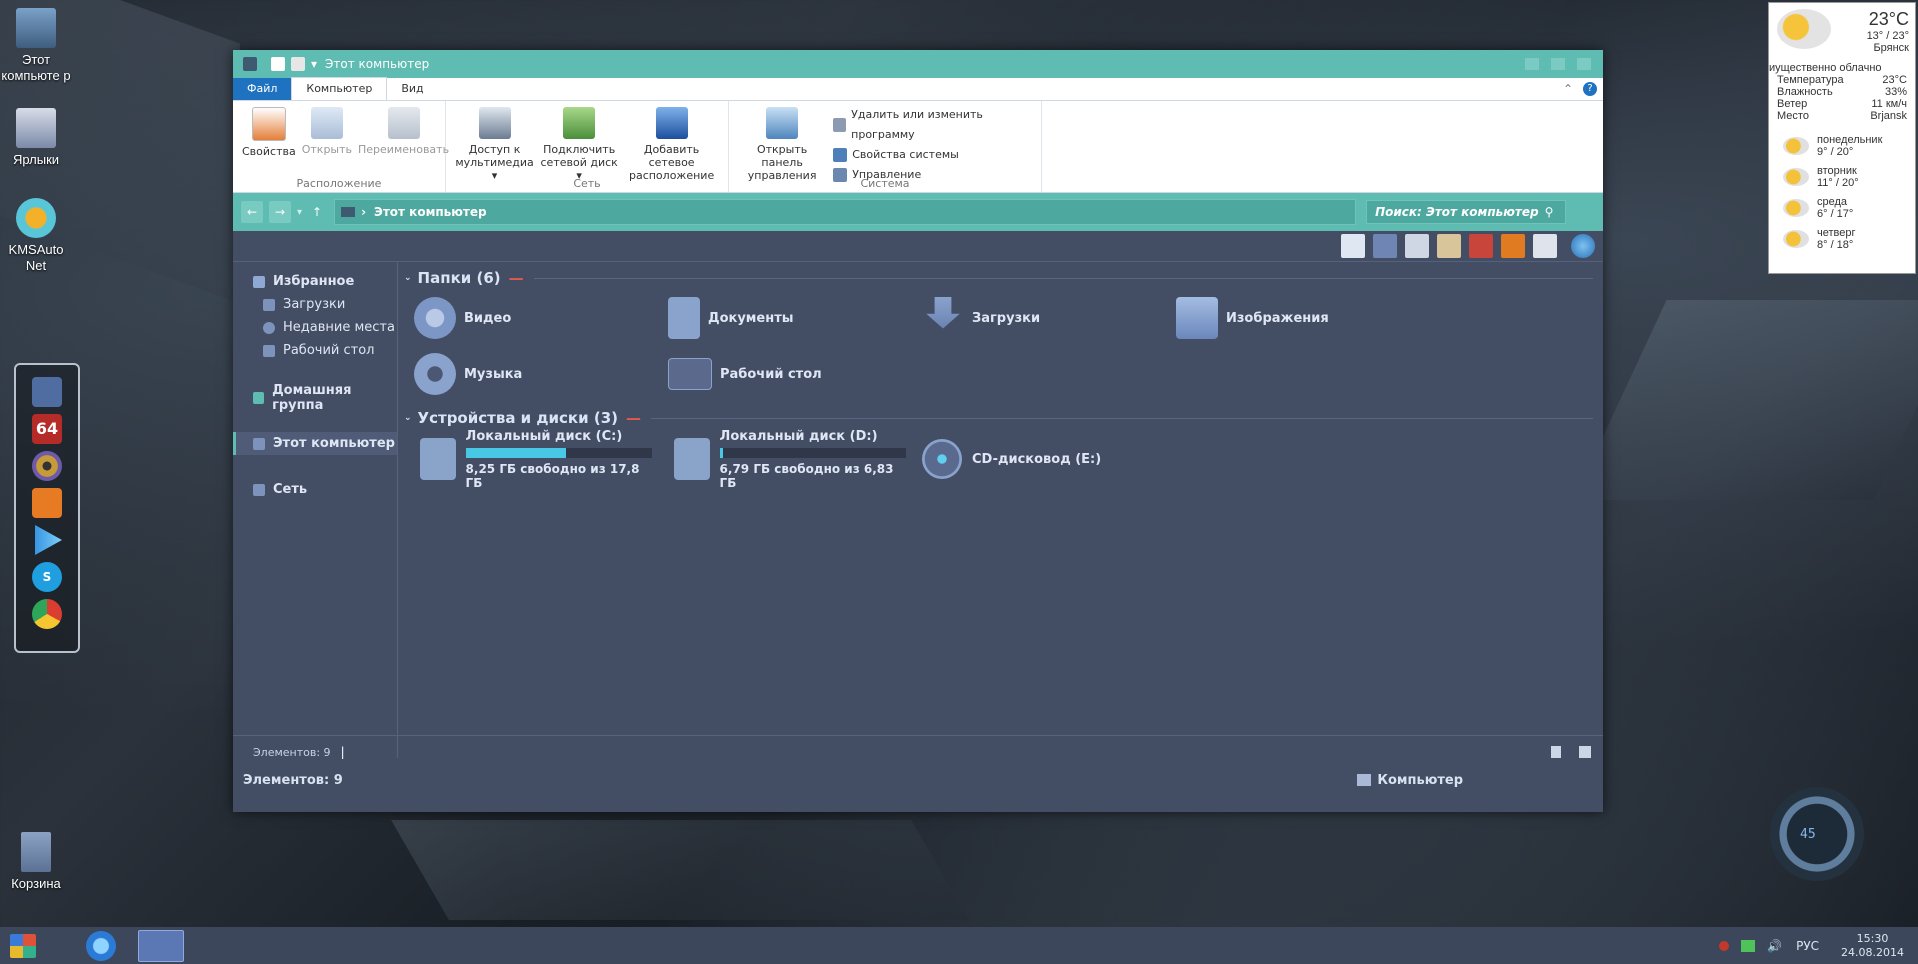 Image resolution: width=1918 pixels, height=964 pixels. What do you see at coordinates (280, 212) in the screenshot?
I see `forward-button: →` at bounding box center [280, 212].